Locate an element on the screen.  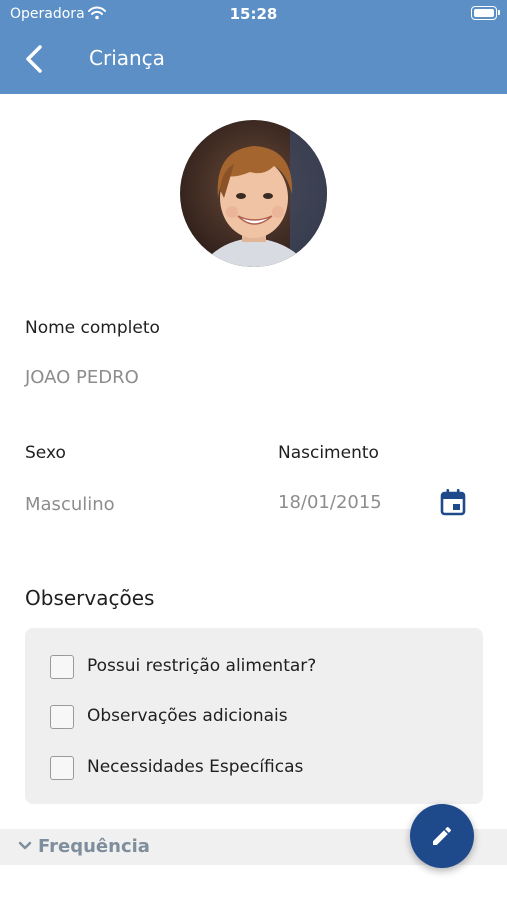
back-button is located at coordinates (35, 59).